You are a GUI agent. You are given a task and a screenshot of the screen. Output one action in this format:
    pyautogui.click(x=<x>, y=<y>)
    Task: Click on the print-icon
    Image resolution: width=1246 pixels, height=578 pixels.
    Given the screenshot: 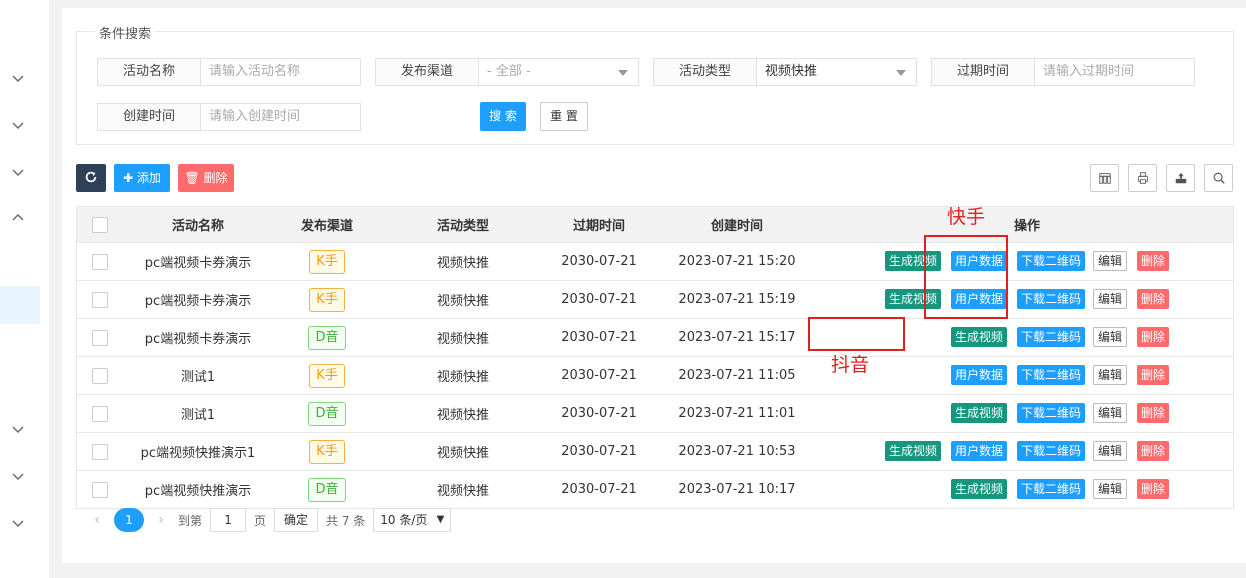 What is the action you would take?
    pyautogui.click(x=1142, y=178)
    